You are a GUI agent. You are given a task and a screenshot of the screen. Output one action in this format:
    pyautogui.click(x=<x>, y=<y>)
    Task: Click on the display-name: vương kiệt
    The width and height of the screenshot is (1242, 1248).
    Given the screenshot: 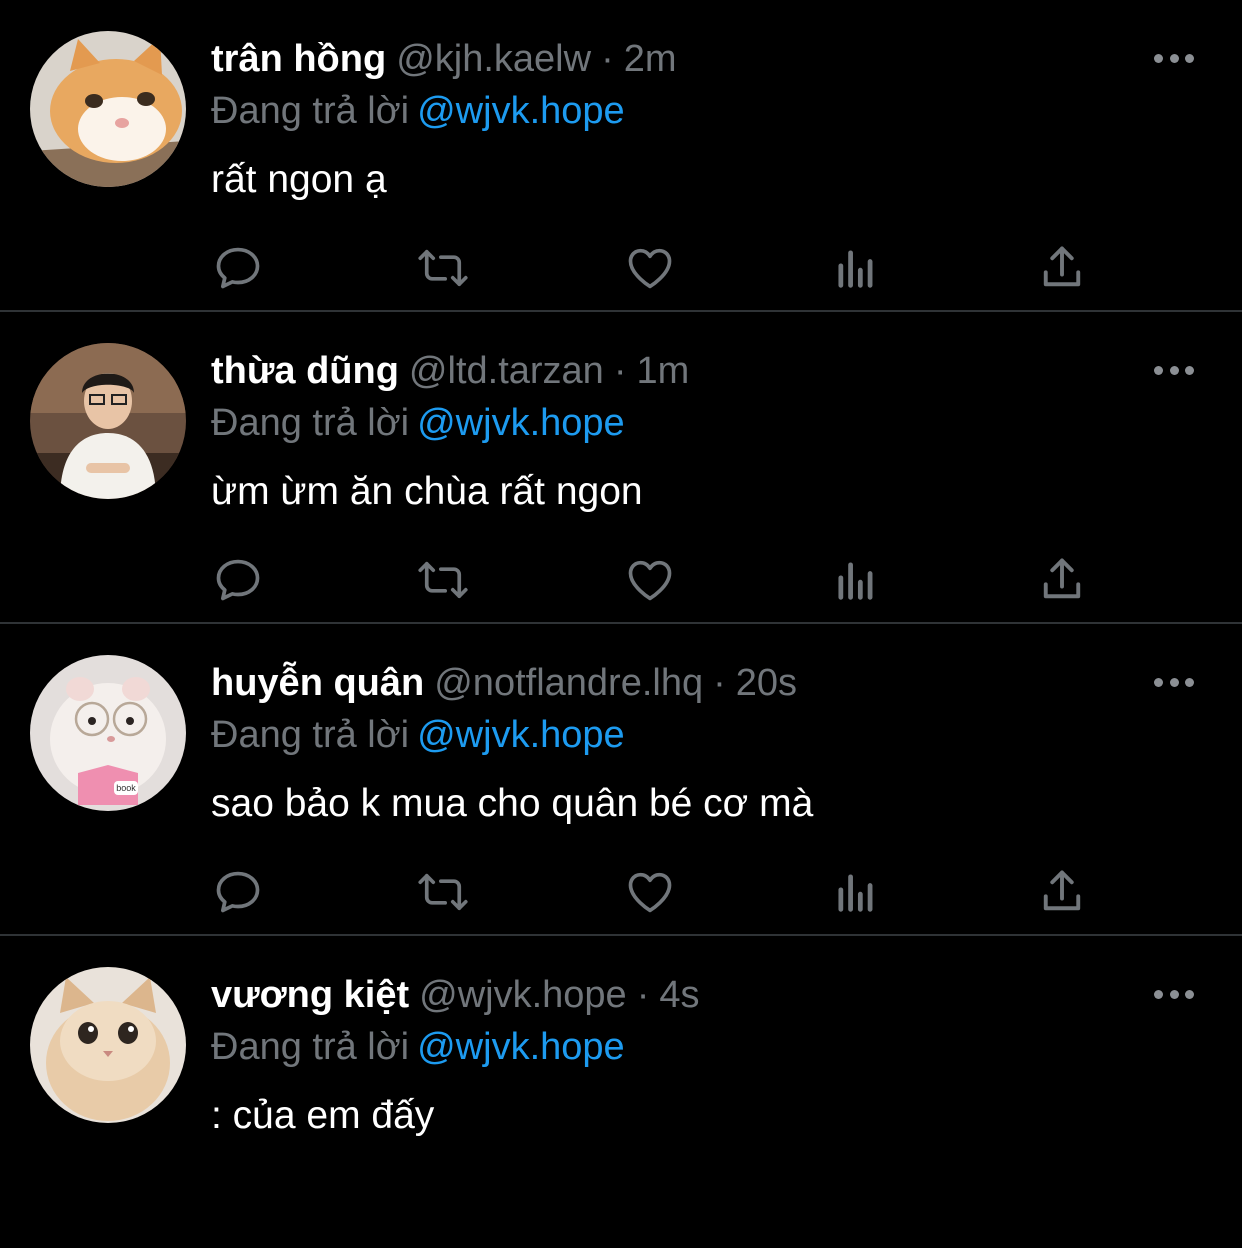 What is the action you would take?
    pyautogui.click(x=310, y=995)
    